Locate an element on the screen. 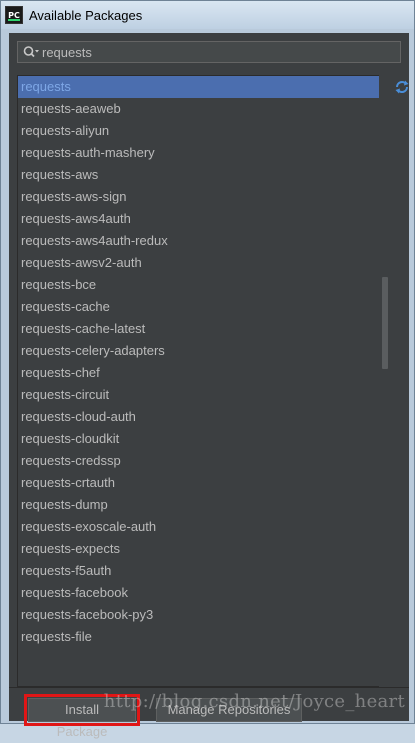  package-list-item: requests-aws-sign is located at coordinates (203, 197).